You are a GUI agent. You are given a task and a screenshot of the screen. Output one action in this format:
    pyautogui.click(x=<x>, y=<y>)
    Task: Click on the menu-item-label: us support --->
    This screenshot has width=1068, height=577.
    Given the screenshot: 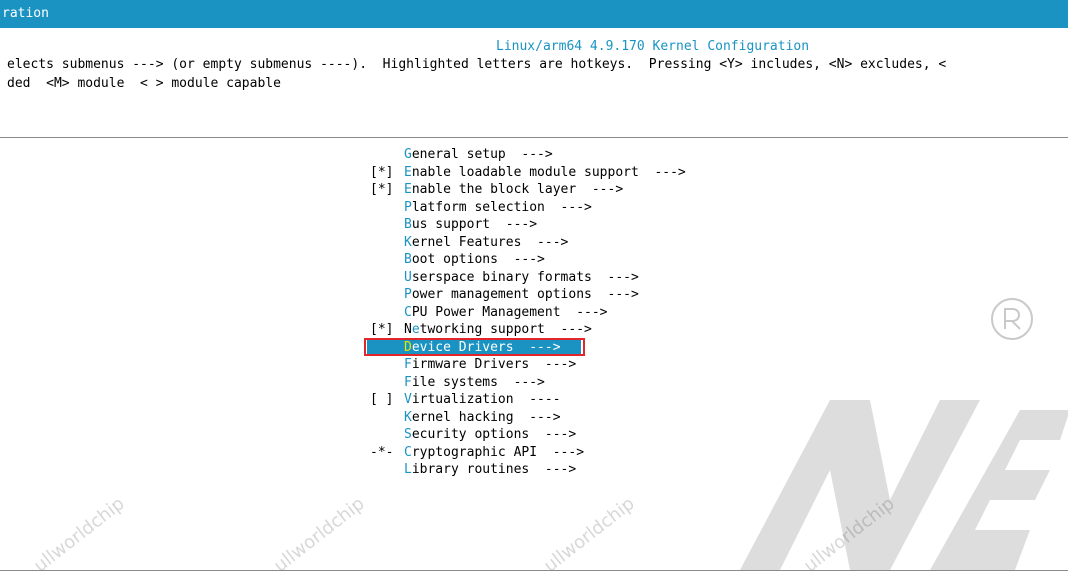 What is the action you would take?
    pyautogui.click(x=474, y=224)
    